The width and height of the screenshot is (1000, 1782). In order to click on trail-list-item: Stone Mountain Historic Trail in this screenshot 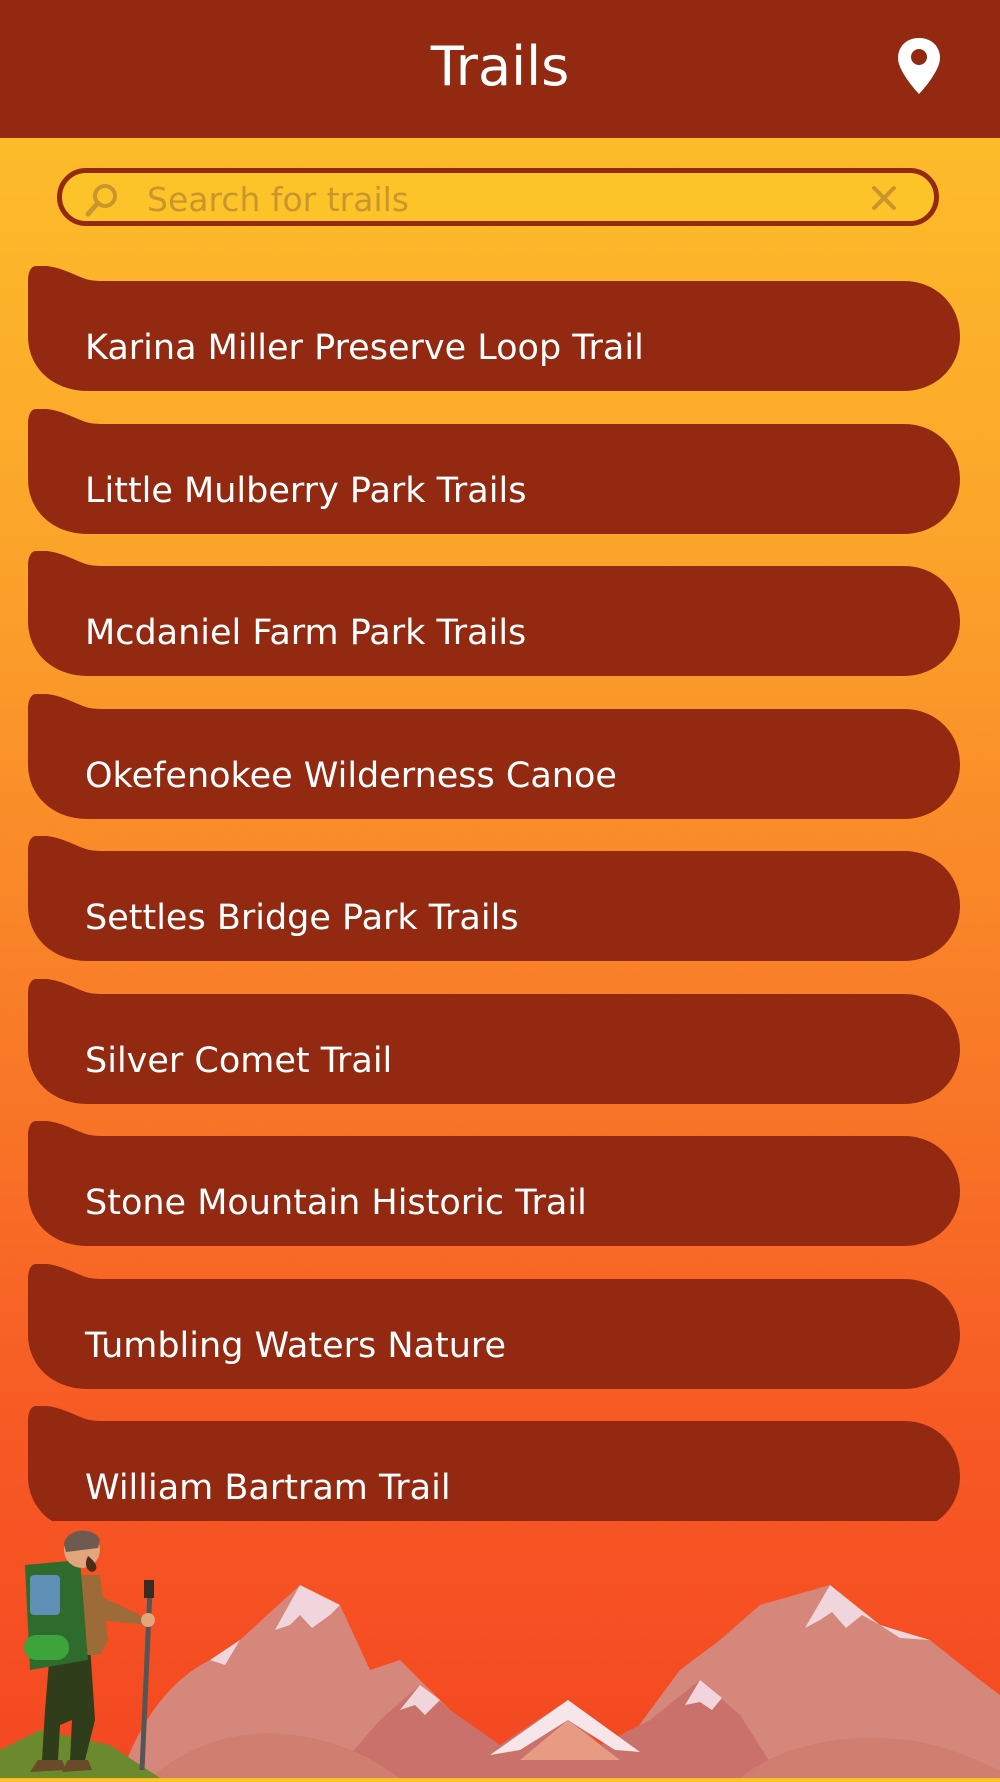, I will do `click(494, 1183)`.